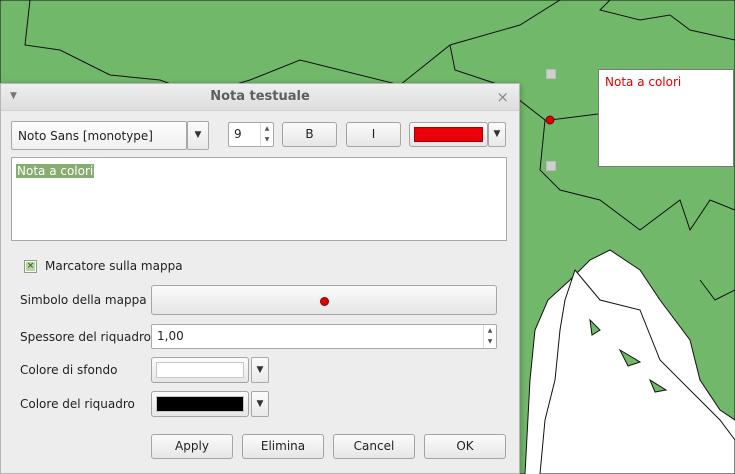 The height and width of the screenshot is (474, 735). I want to click on italic-label: I, so click(373, 134).